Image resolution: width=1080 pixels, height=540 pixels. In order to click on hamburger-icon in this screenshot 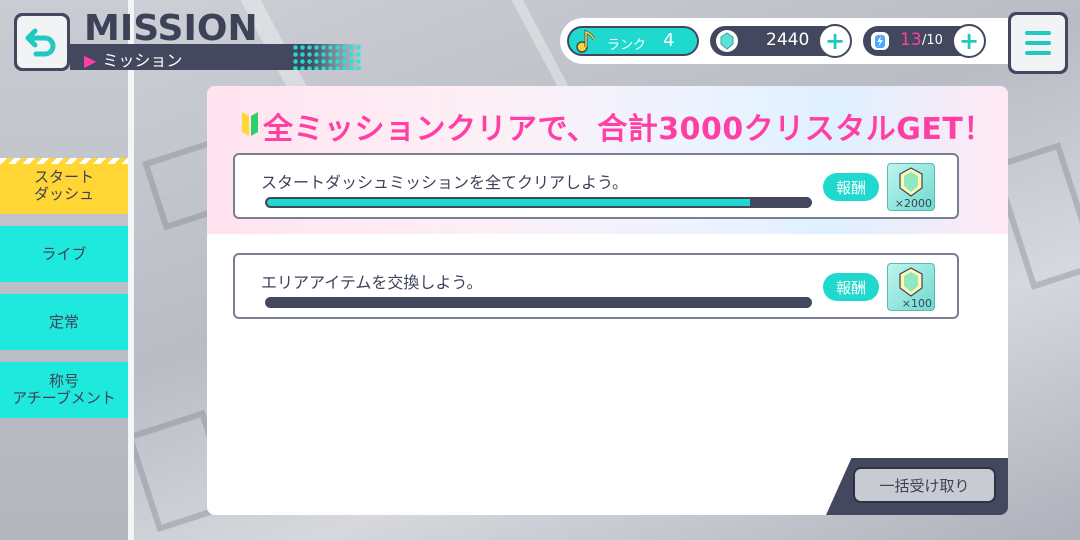, I will do `click(1038, 43)`.